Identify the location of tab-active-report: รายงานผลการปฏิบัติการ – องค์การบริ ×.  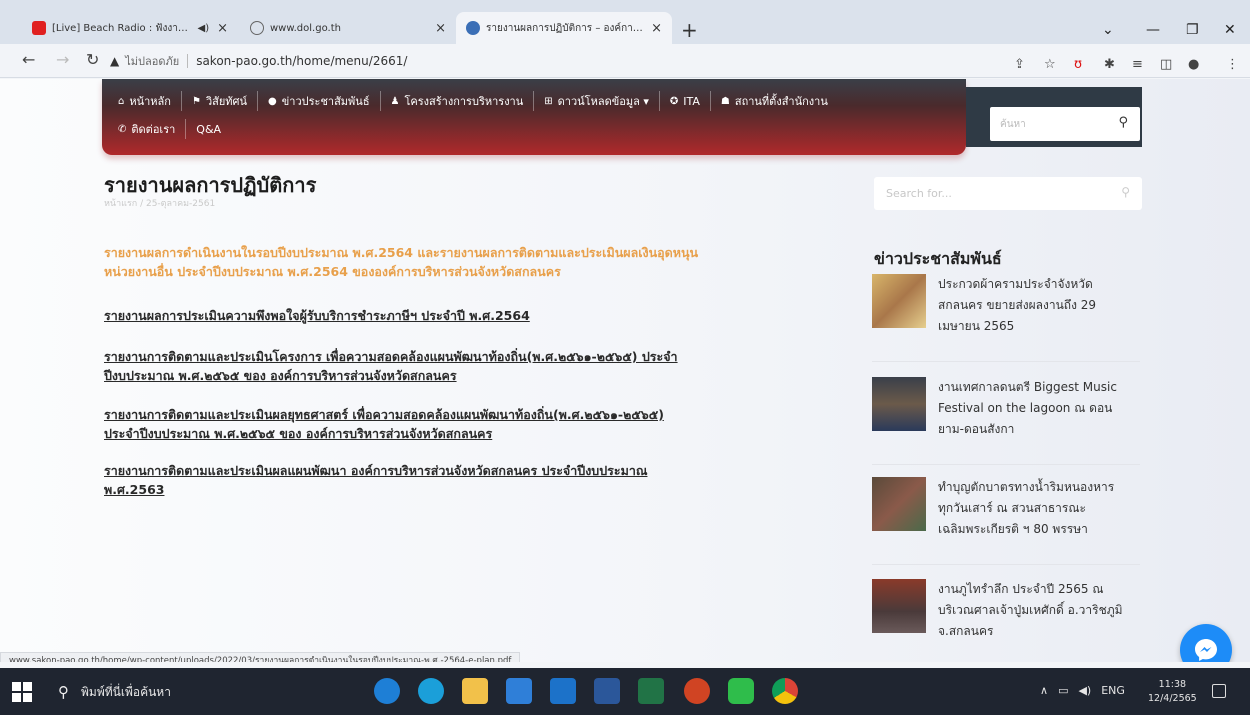
(564, 28).